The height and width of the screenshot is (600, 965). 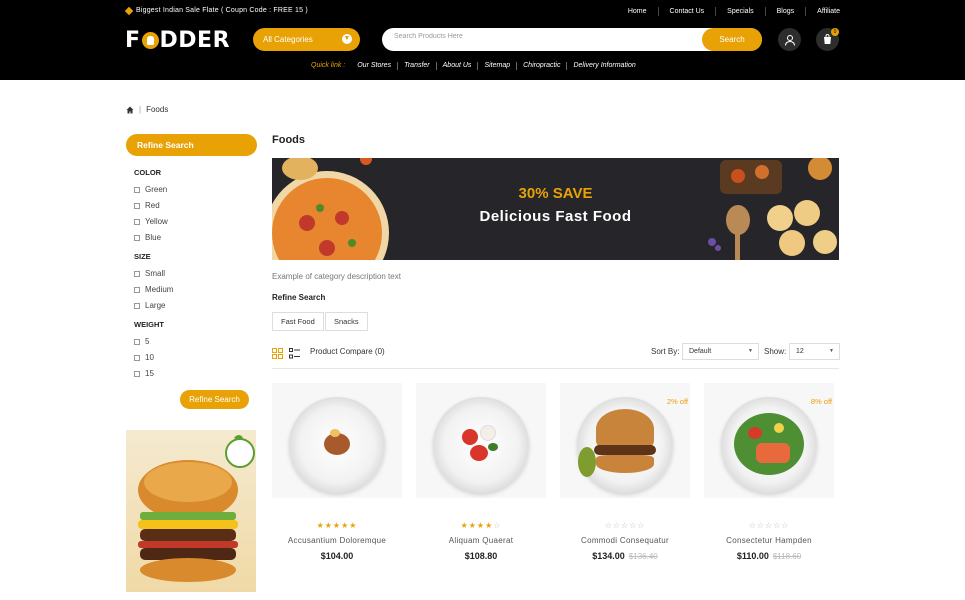 I want to click on quick-link-about-us: About Us, so click(x=458, y=66).